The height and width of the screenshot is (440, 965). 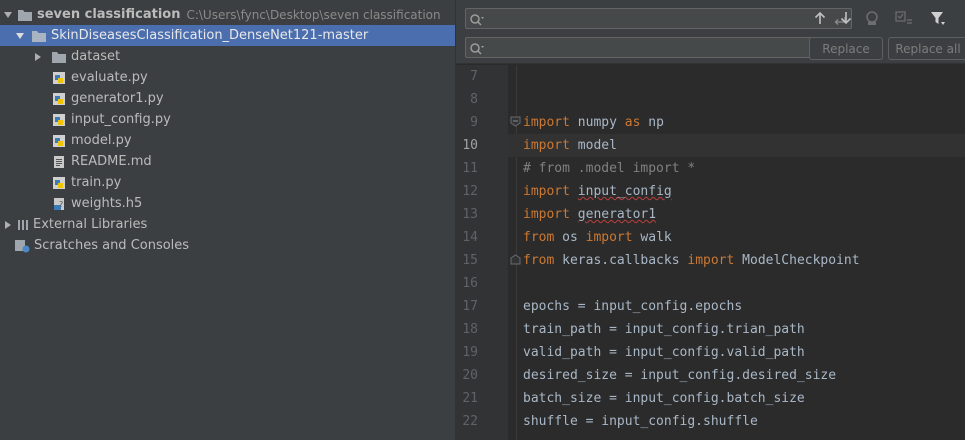 I want to click on line-number: 21, so click(x=470, y=398).